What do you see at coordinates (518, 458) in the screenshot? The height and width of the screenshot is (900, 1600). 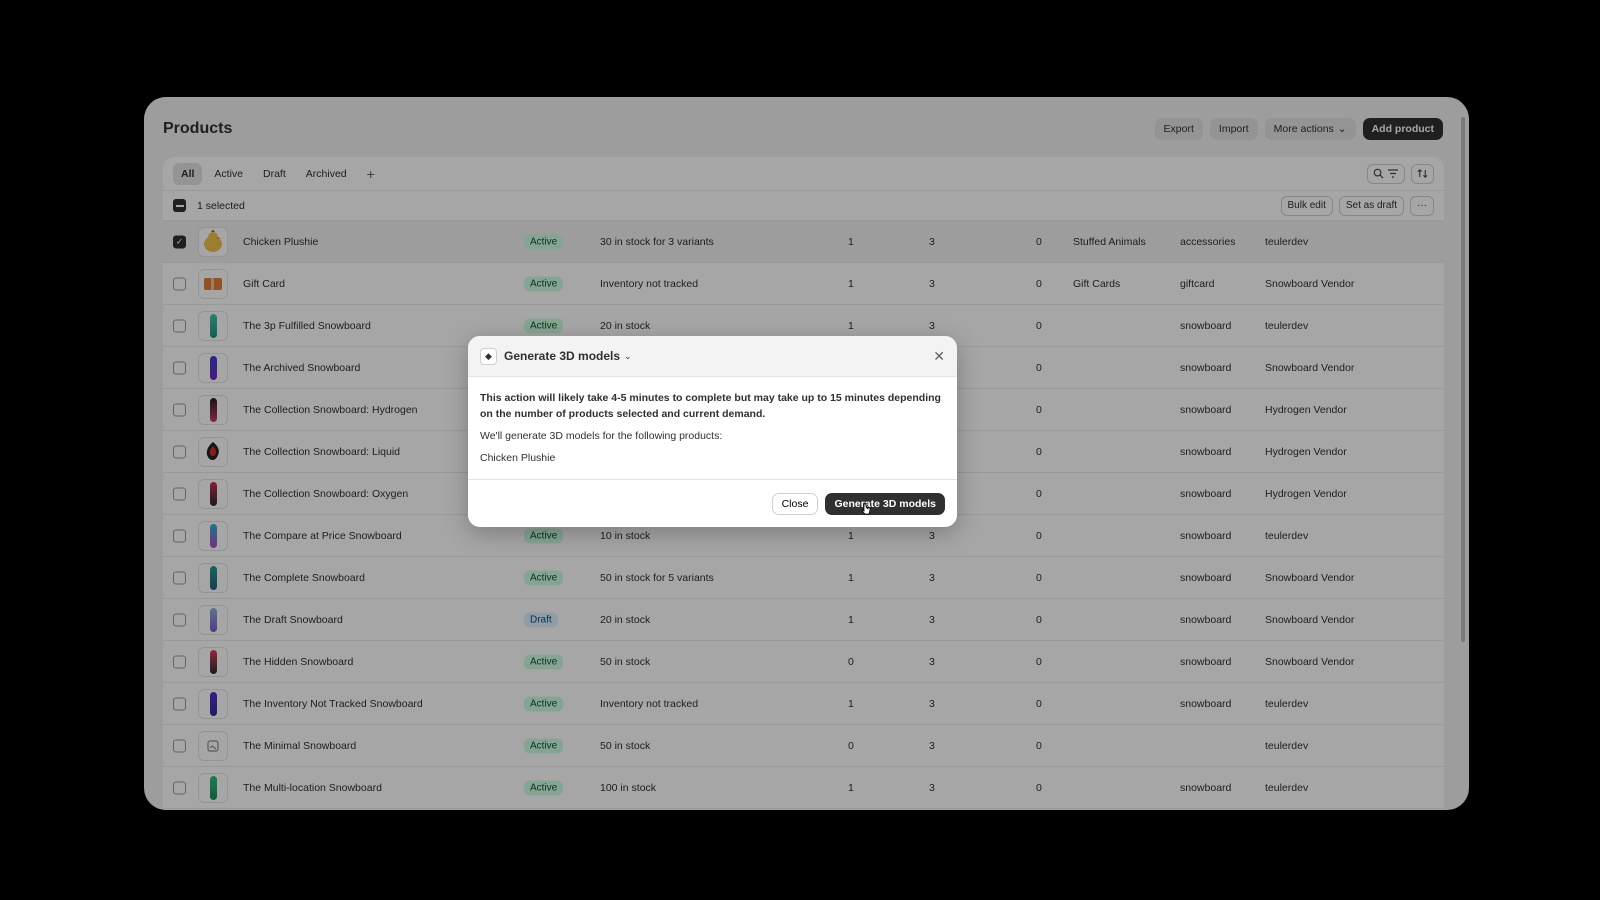 I see `modal-product-list: Chicken Plushie` at bounding box center [518, 458].